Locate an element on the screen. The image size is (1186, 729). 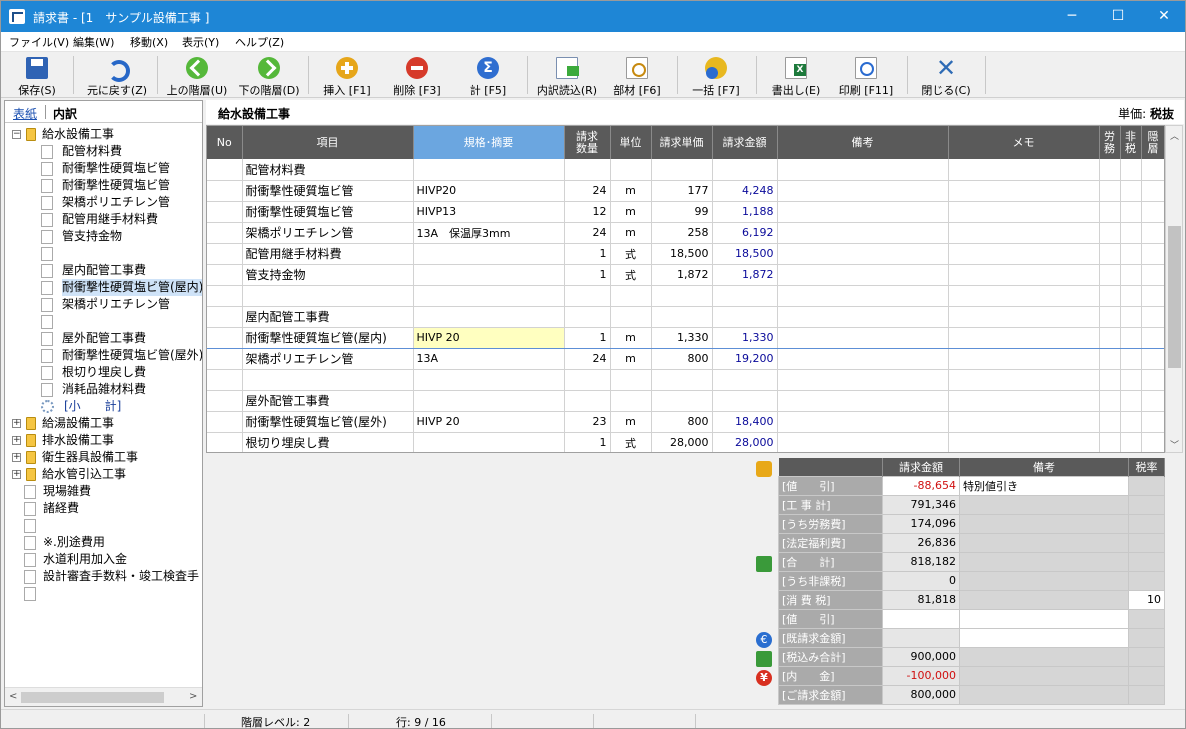
tree-node: 根切り埋戻し費 is located at coordinates (103, 372).